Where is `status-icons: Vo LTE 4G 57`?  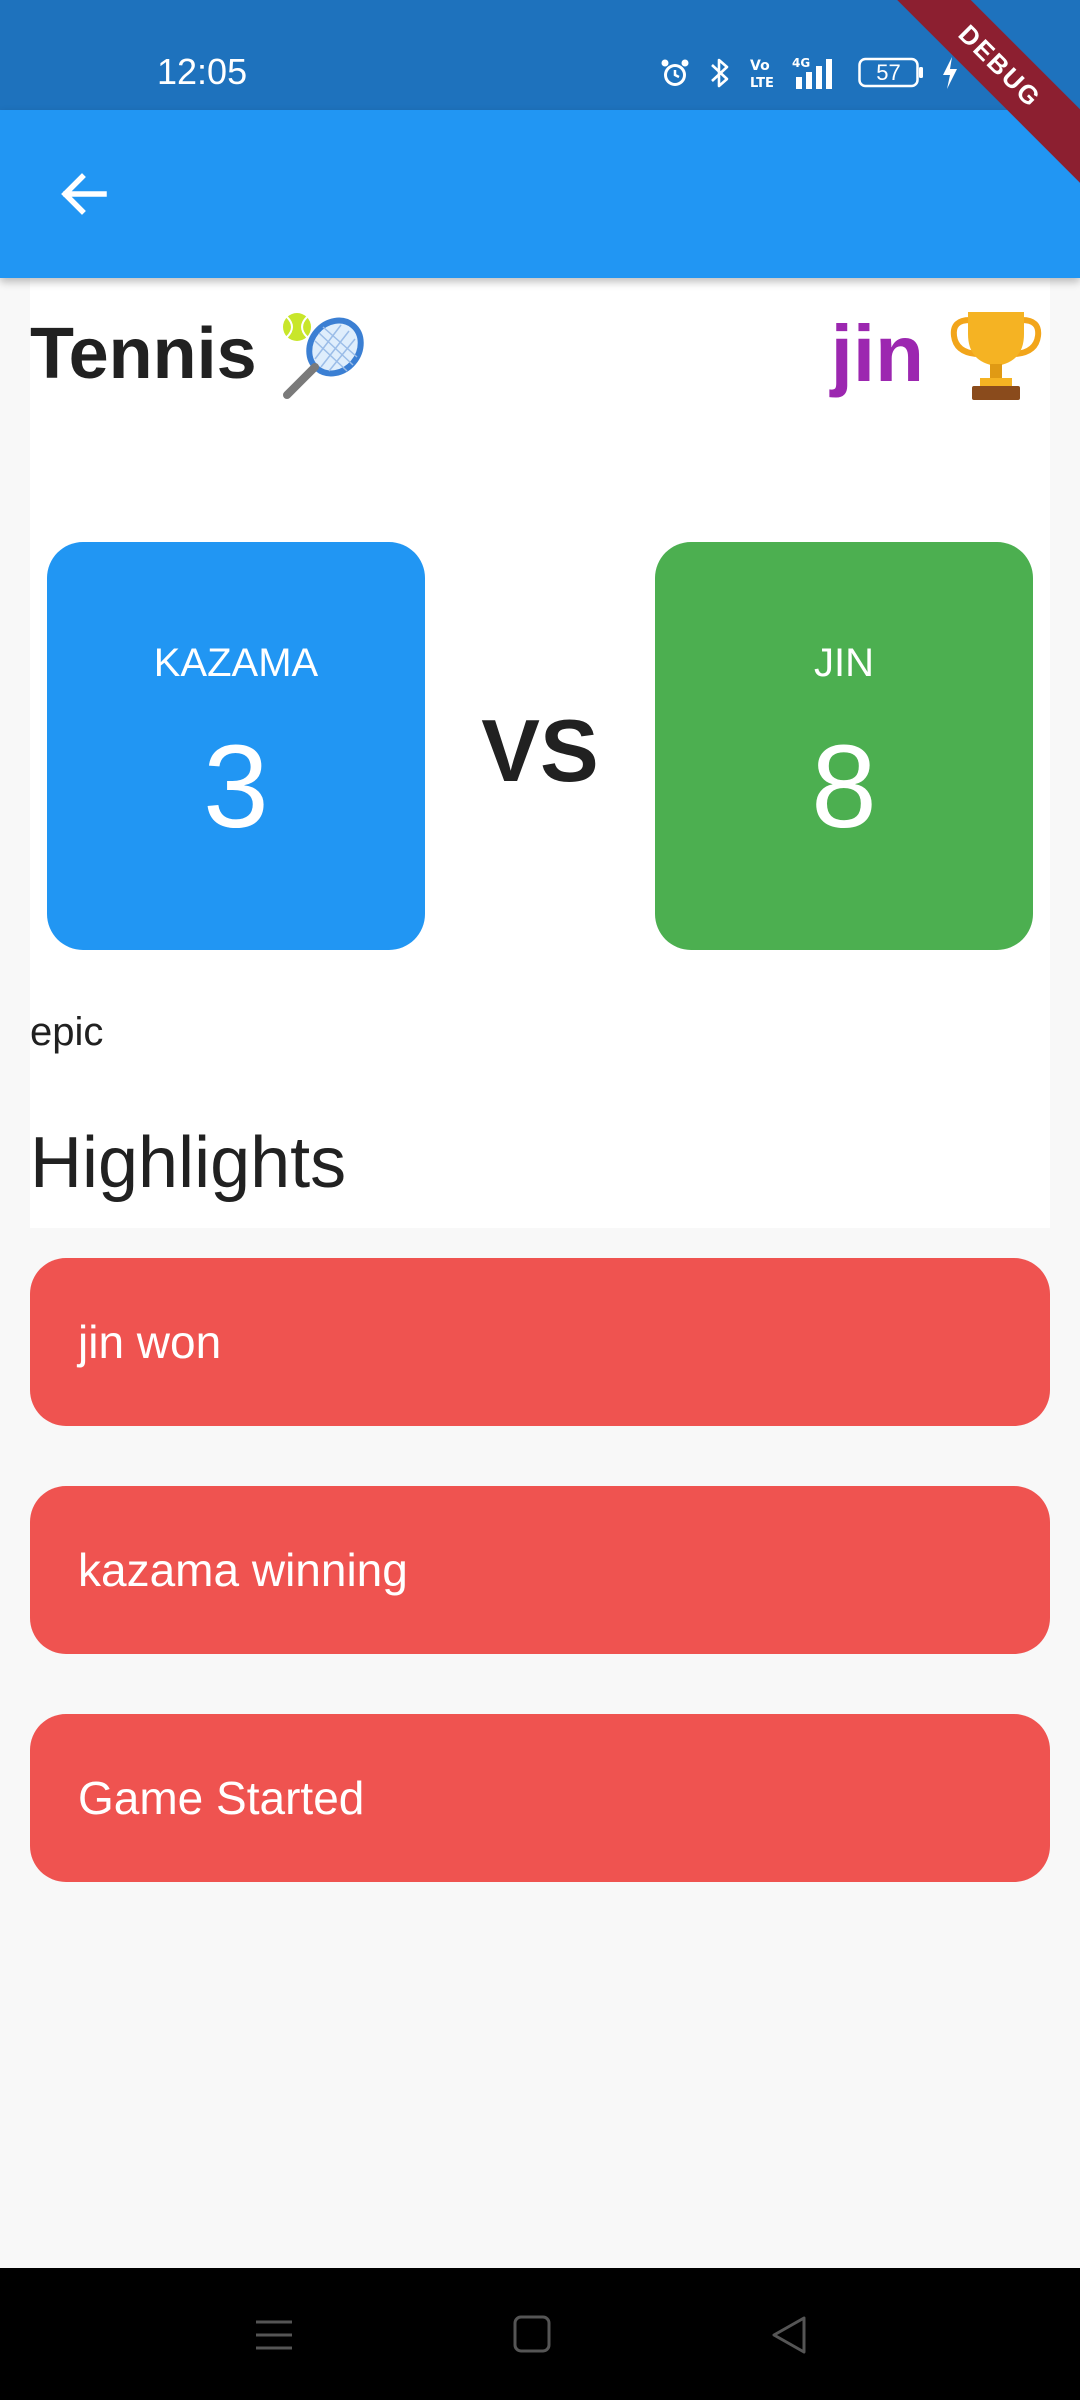 status-icons: Vo LTE 4G 57 is located at coordinates (809, 73).